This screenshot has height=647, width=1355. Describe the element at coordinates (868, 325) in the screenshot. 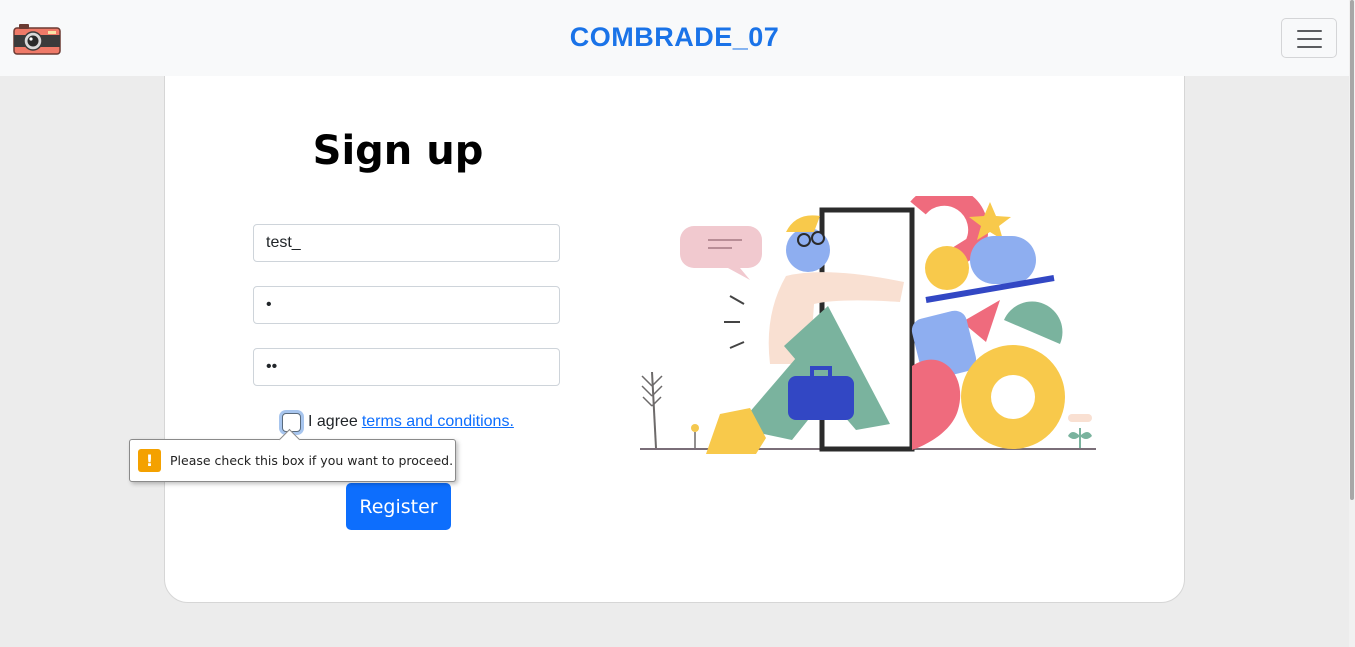

I see `signup-illustration` at that location.